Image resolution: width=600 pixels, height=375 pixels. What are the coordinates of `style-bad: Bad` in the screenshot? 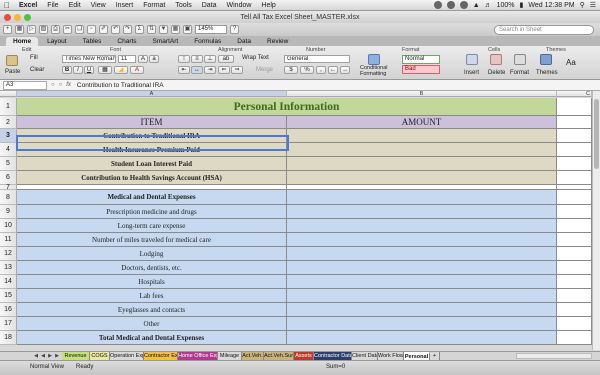 It's located at (421, 69).